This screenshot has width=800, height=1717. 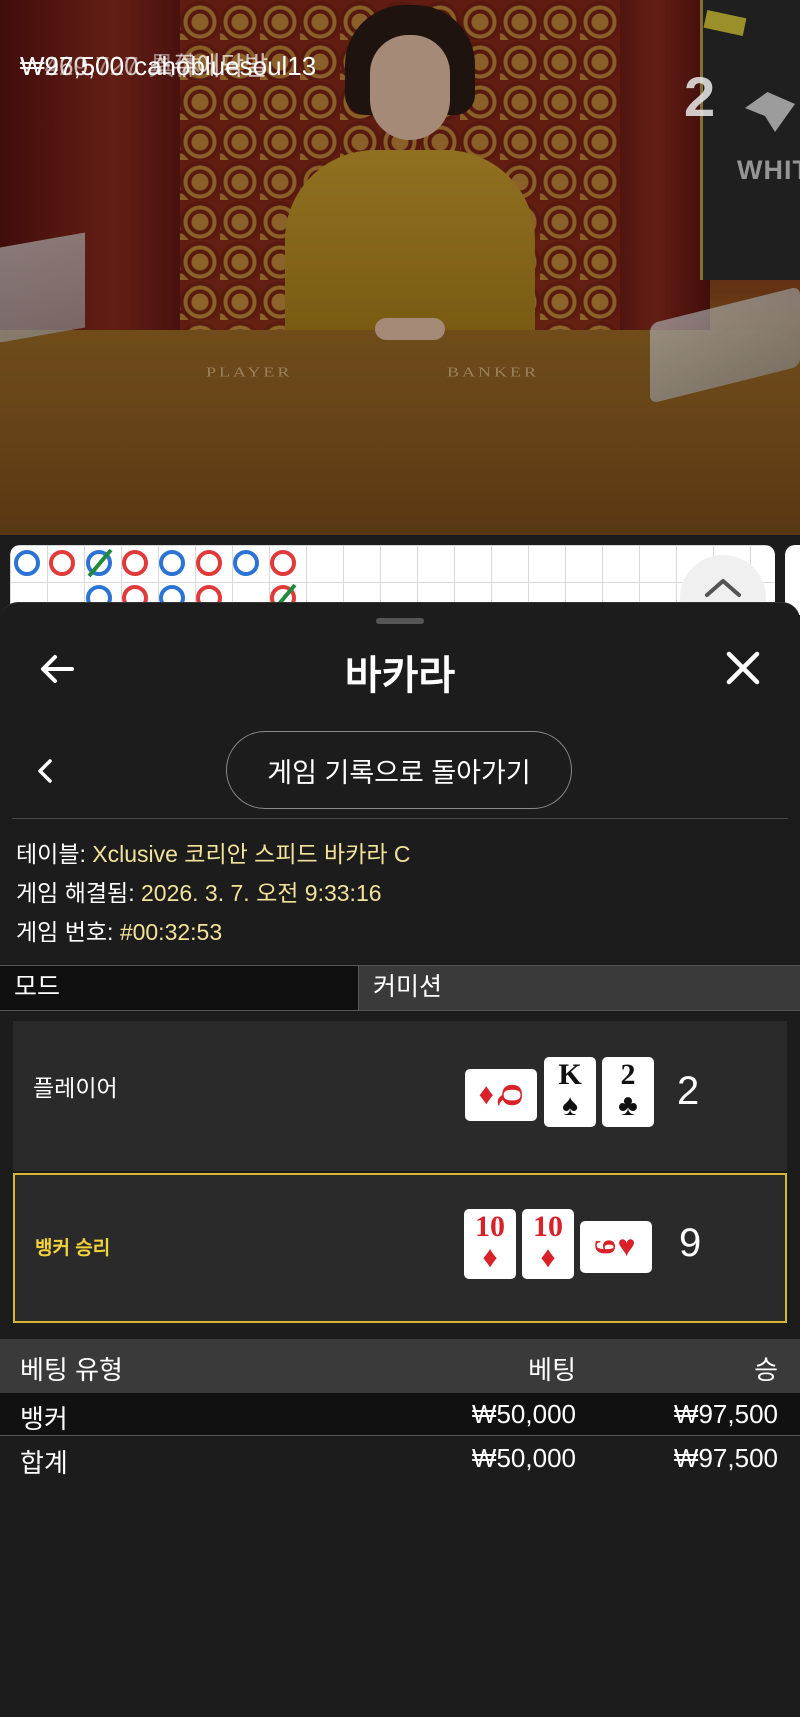 What do you see at coordinates (570, 1074) in the screenshot?
I see `card-rank: K` at bounding box center [570, 1074].